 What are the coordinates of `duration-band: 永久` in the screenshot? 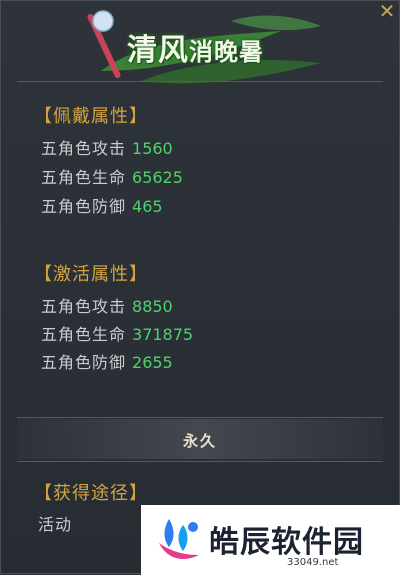 It's located at (200, 439).